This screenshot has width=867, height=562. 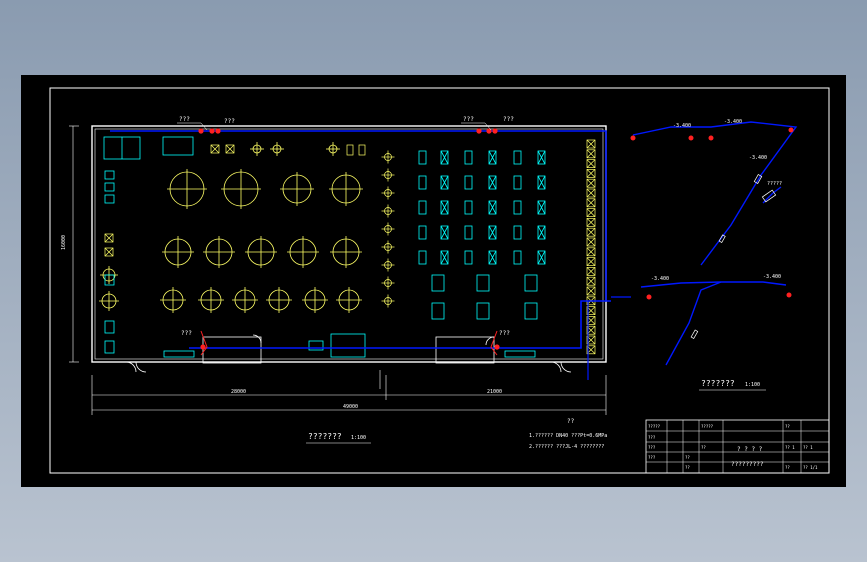 What do you see at coordinates (348, 353) in the screenshot?
I see `door-area` at bounding box center [348, 353].